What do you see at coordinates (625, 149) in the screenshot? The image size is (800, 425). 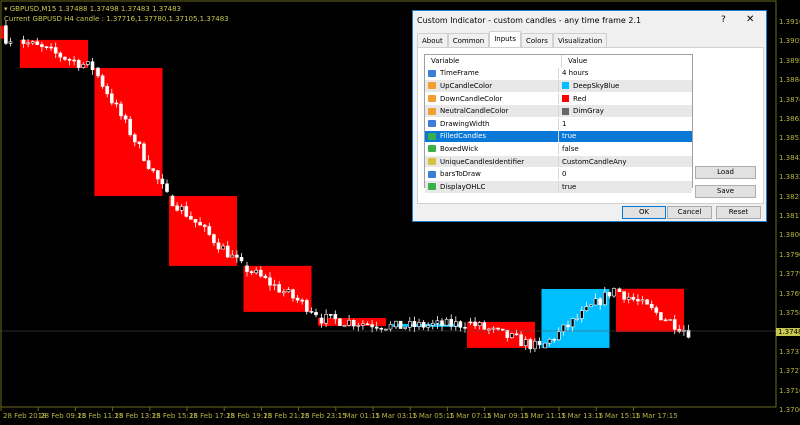 I see `value-cell: false` at bounding box center [625, 149].